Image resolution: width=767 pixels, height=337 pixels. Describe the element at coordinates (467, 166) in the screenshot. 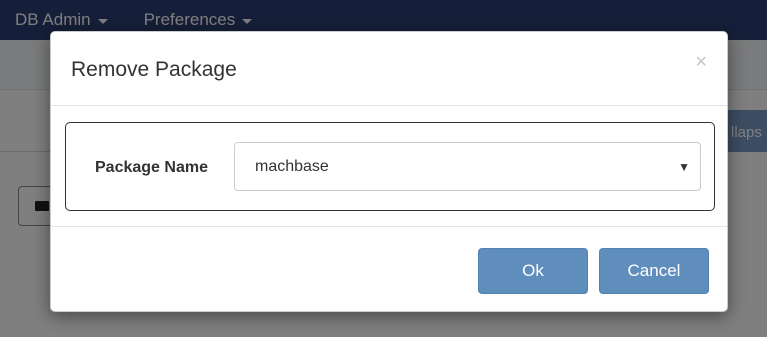

I see `package-name-select: machbase ▼` at that location.